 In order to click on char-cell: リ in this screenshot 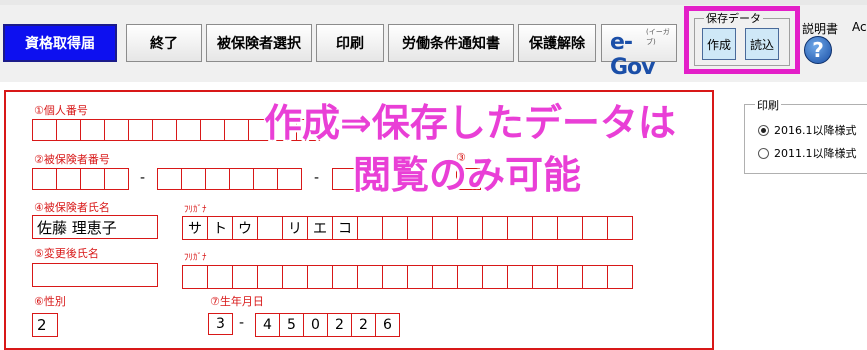, I will do `click(295, 228)`.